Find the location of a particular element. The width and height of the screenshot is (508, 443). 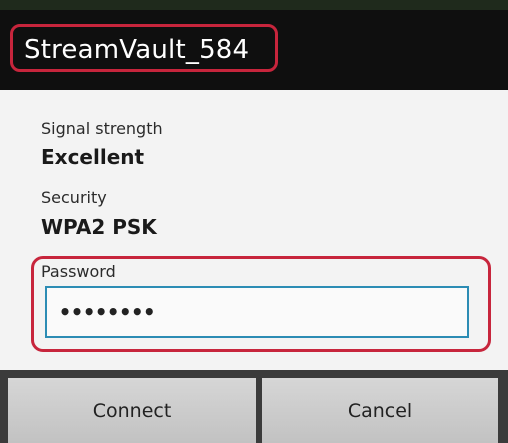

connect-button: Connect is located at coordinates (132, 410).